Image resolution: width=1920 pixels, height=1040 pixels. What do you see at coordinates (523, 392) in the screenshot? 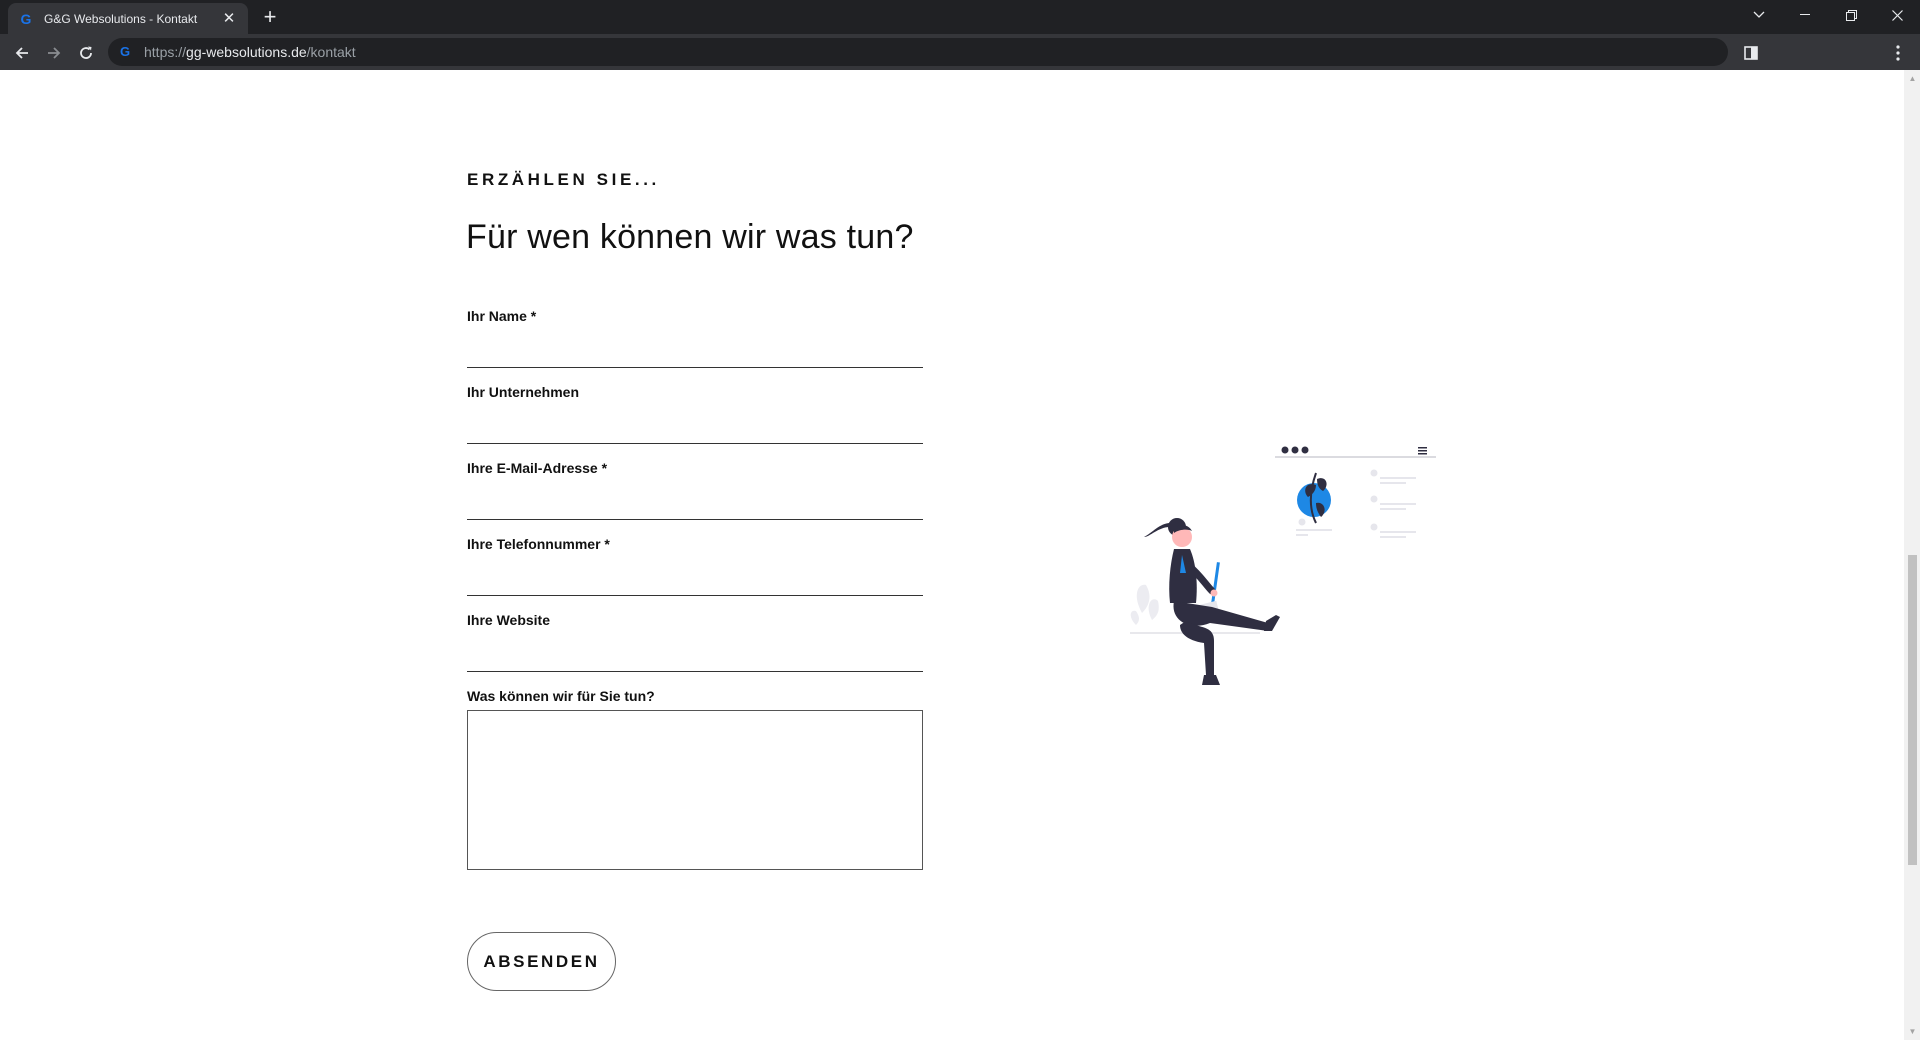
I see `company-label: Ihr Unternehmen` at bounding box center [523, 392].